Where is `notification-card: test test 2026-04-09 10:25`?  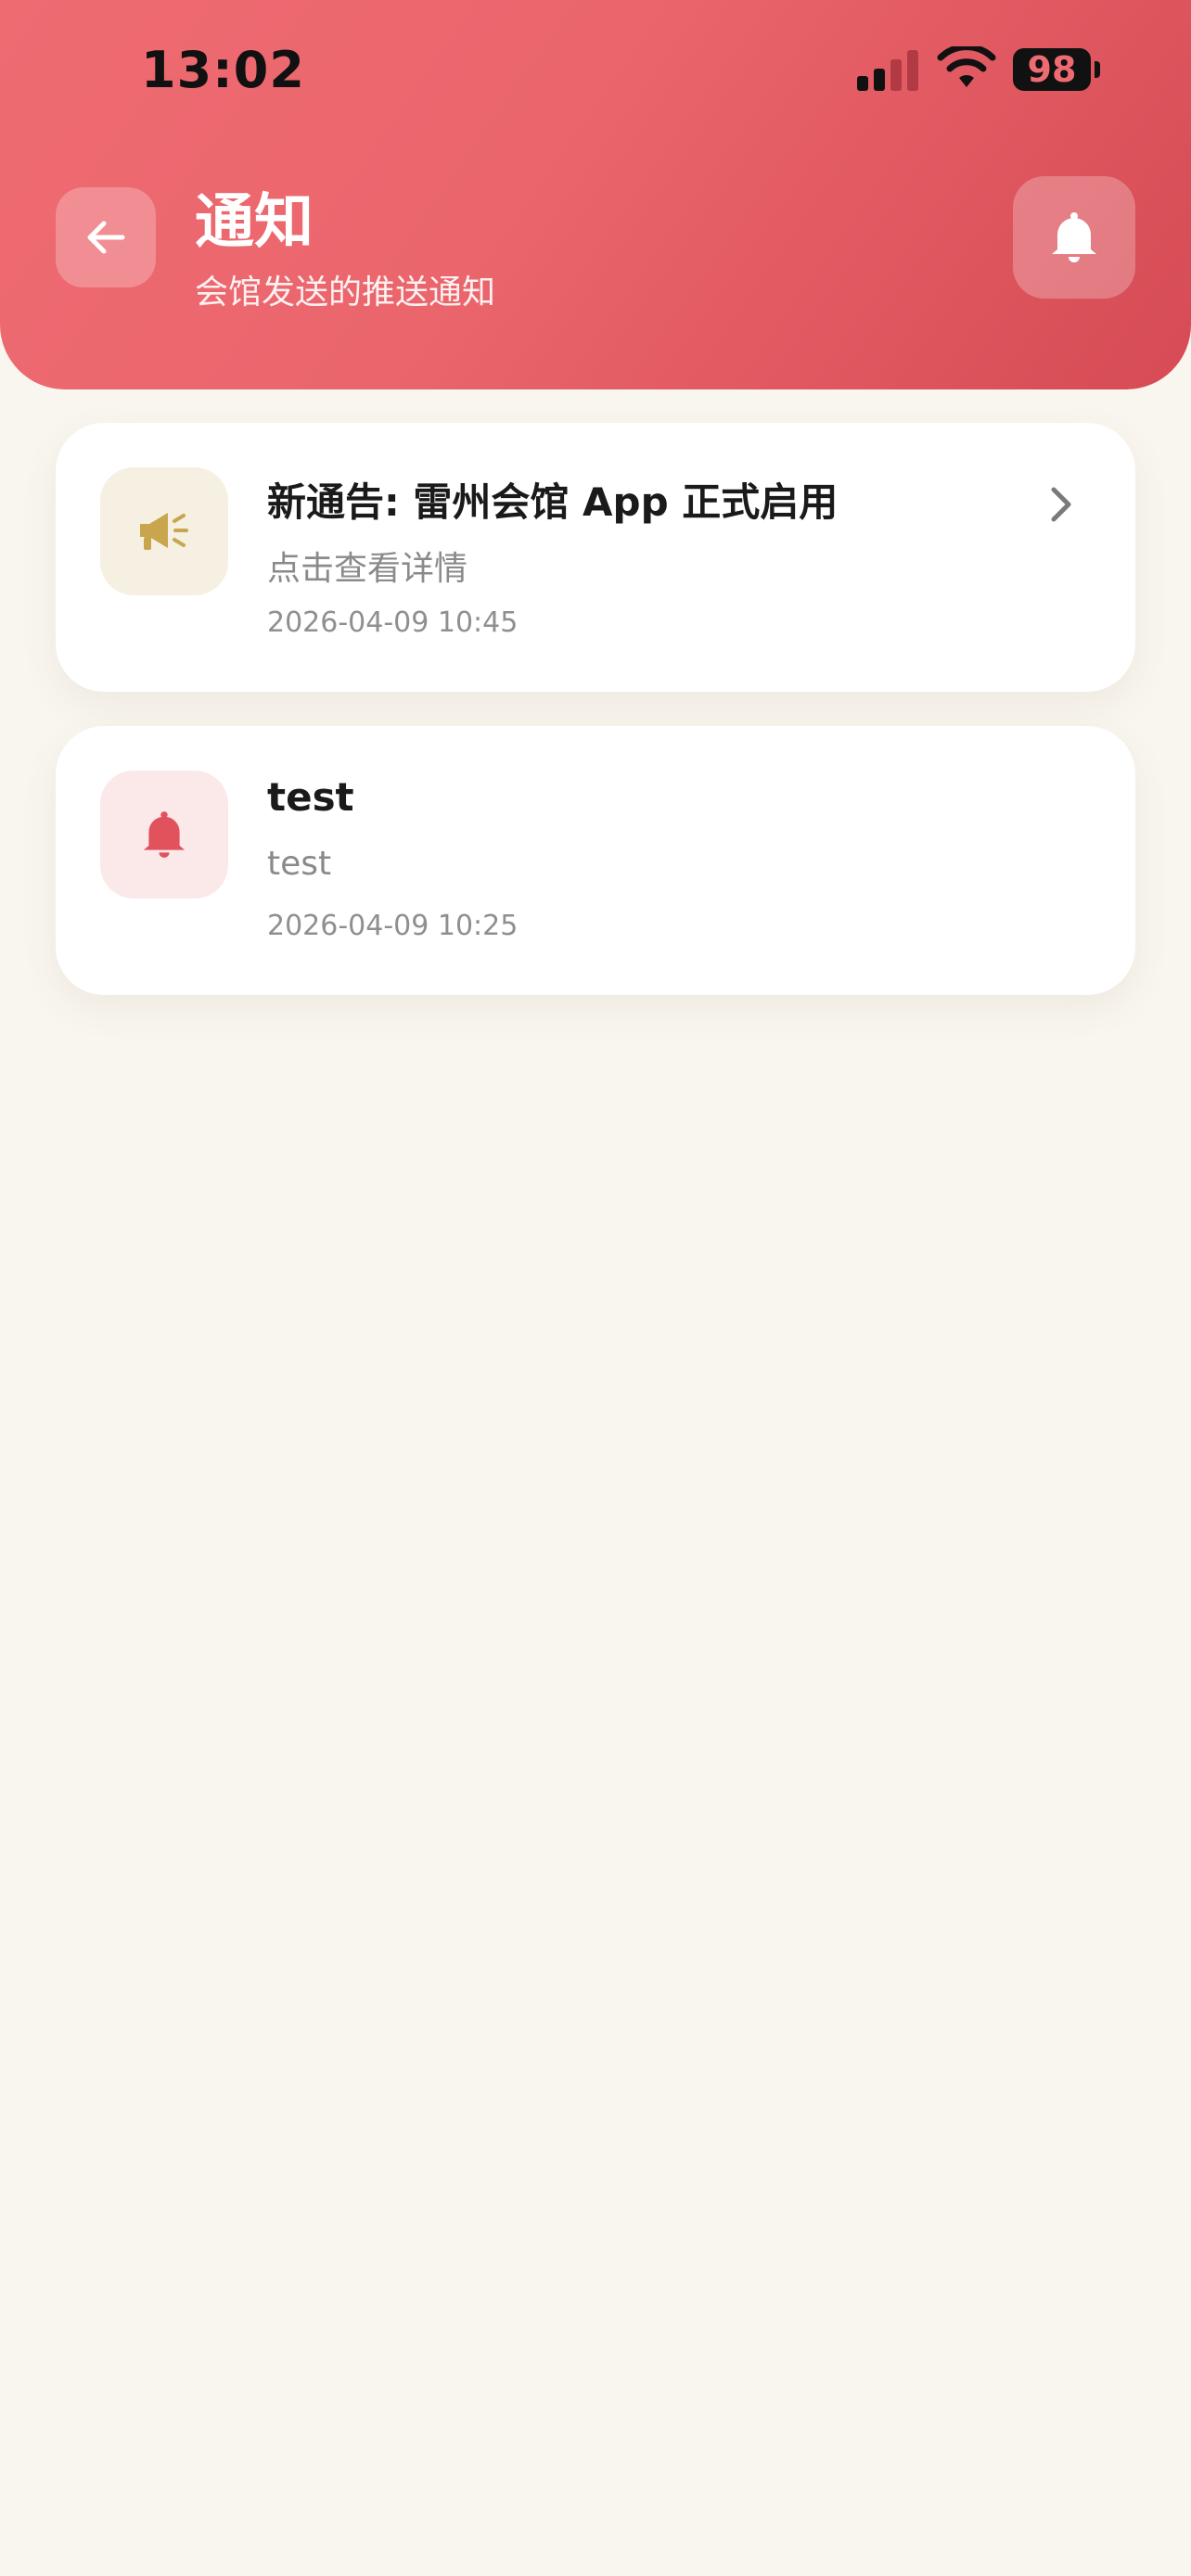
notification-card: test test 2026-04-09 10:25 is located at coordinates (595, 860).